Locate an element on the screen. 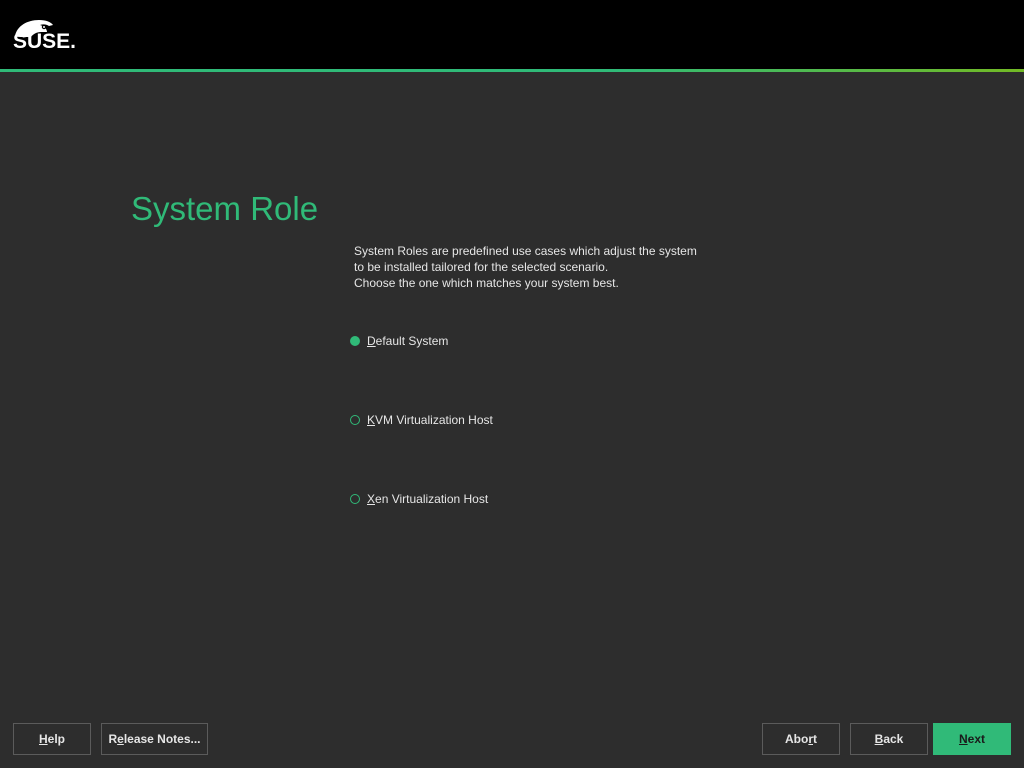 The image size is (1024, 768). role-label-text: efault System is located at coordinates (412, 341).